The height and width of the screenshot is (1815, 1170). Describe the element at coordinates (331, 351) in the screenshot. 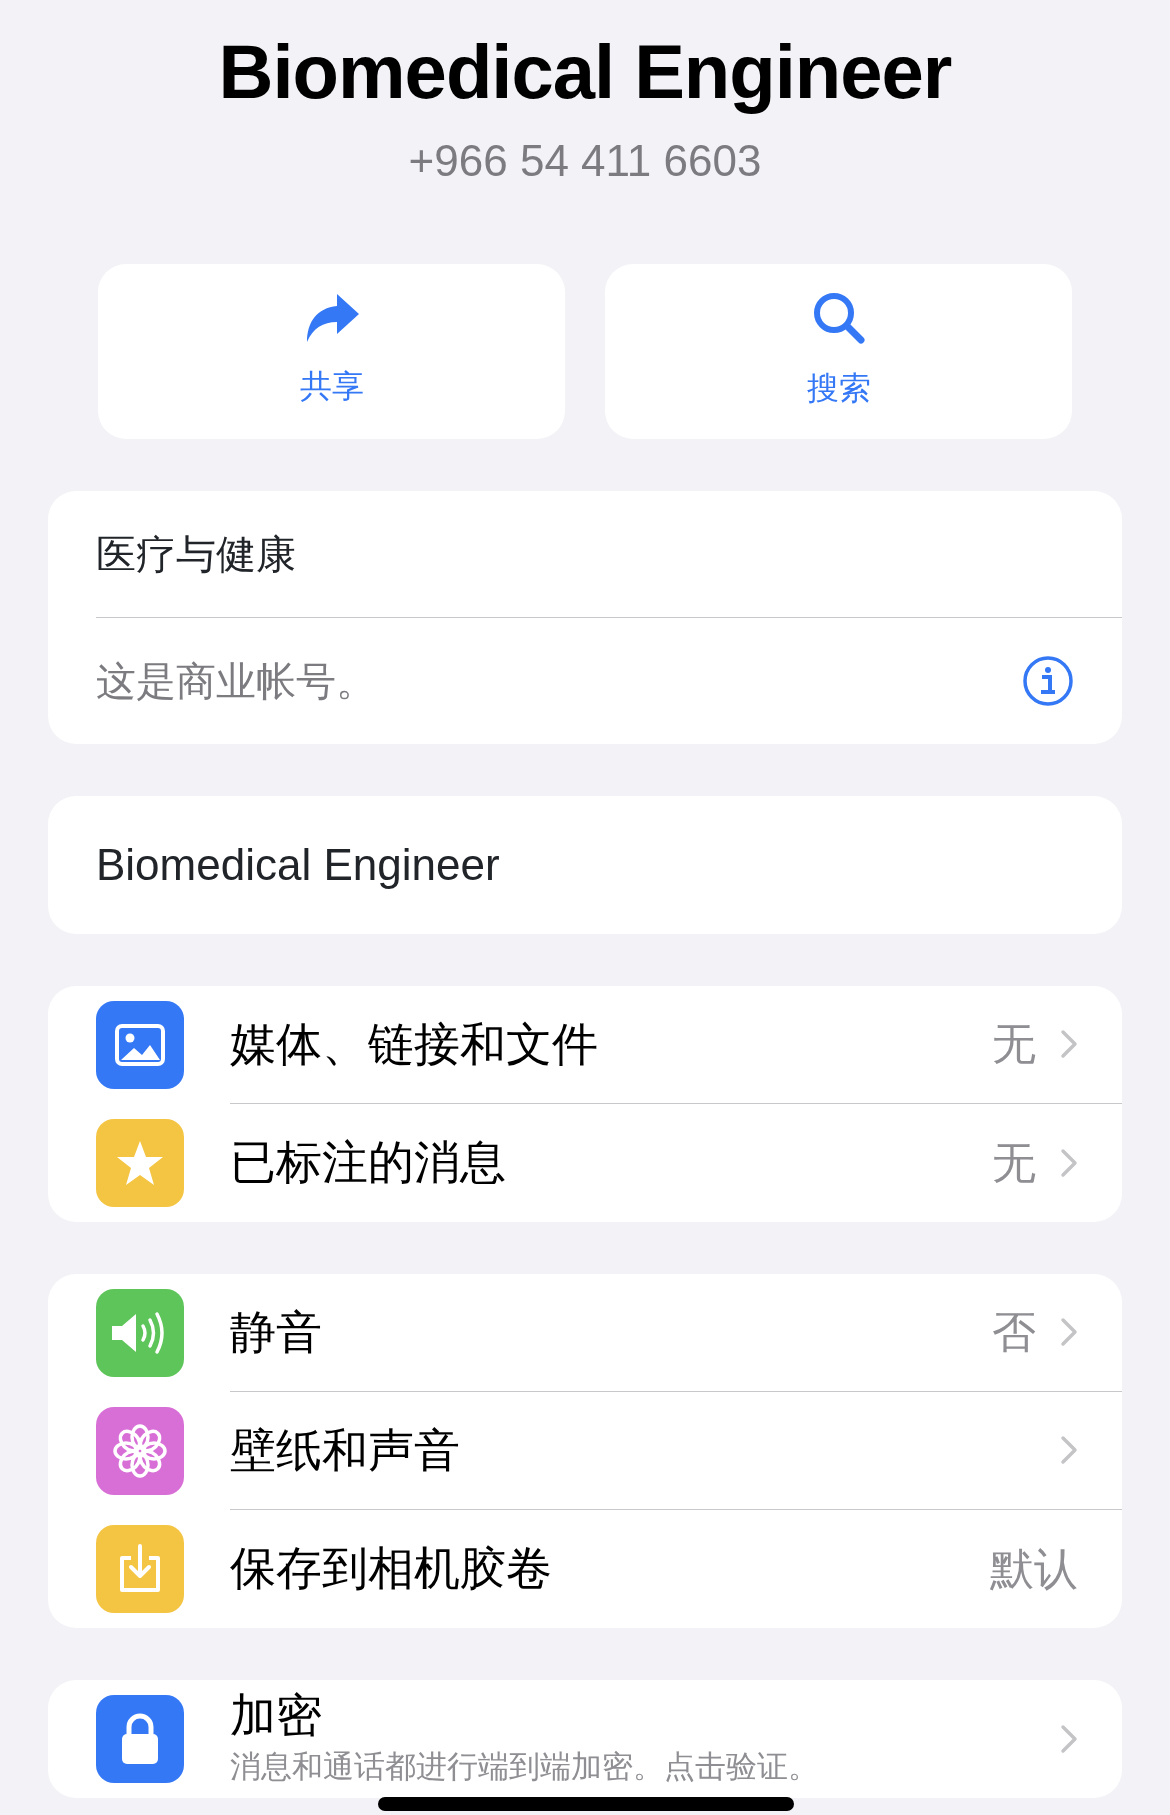

I see `share-button: 共享` at that location.